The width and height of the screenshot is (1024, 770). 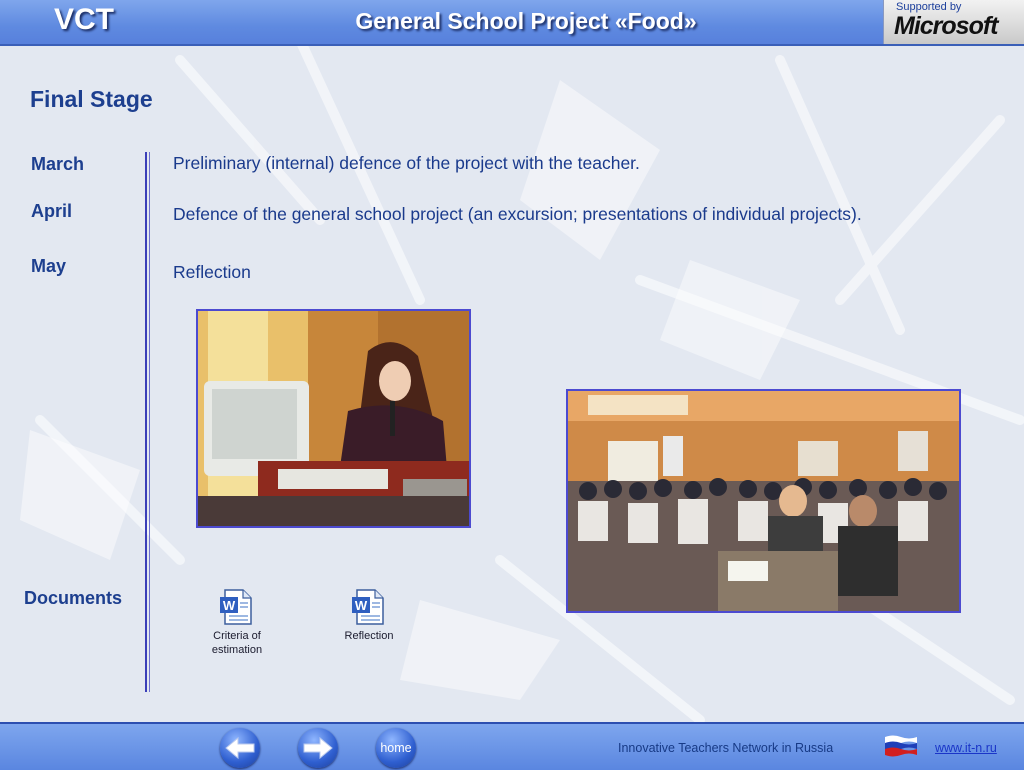 I want to click on student-presentation-photo, so click(x=333, y=418).